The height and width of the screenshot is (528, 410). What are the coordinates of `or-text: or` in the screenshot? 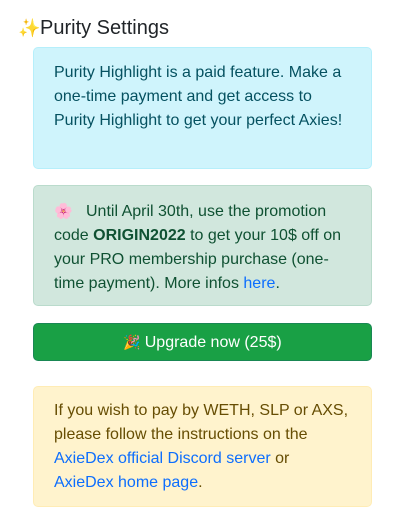 It's located at (282, 458).